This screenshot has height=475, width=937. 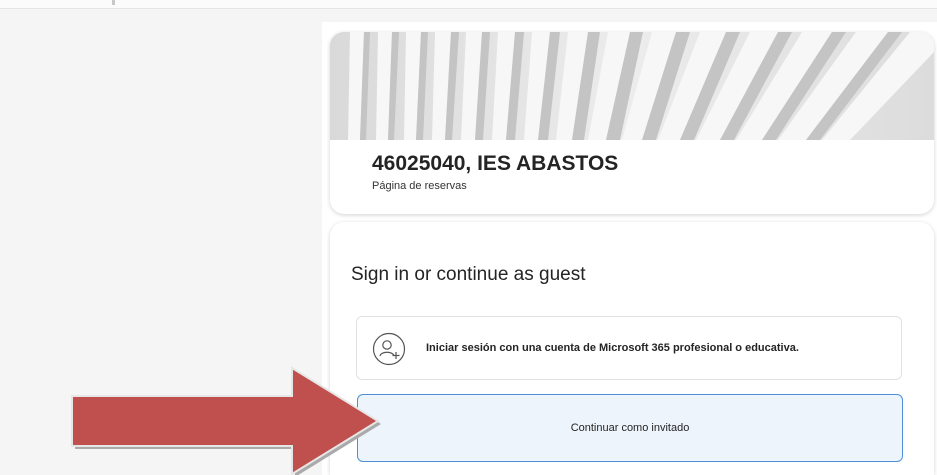 I want to click on signin-heading: Sign in or continue as guest, so click(x=468, y=274).